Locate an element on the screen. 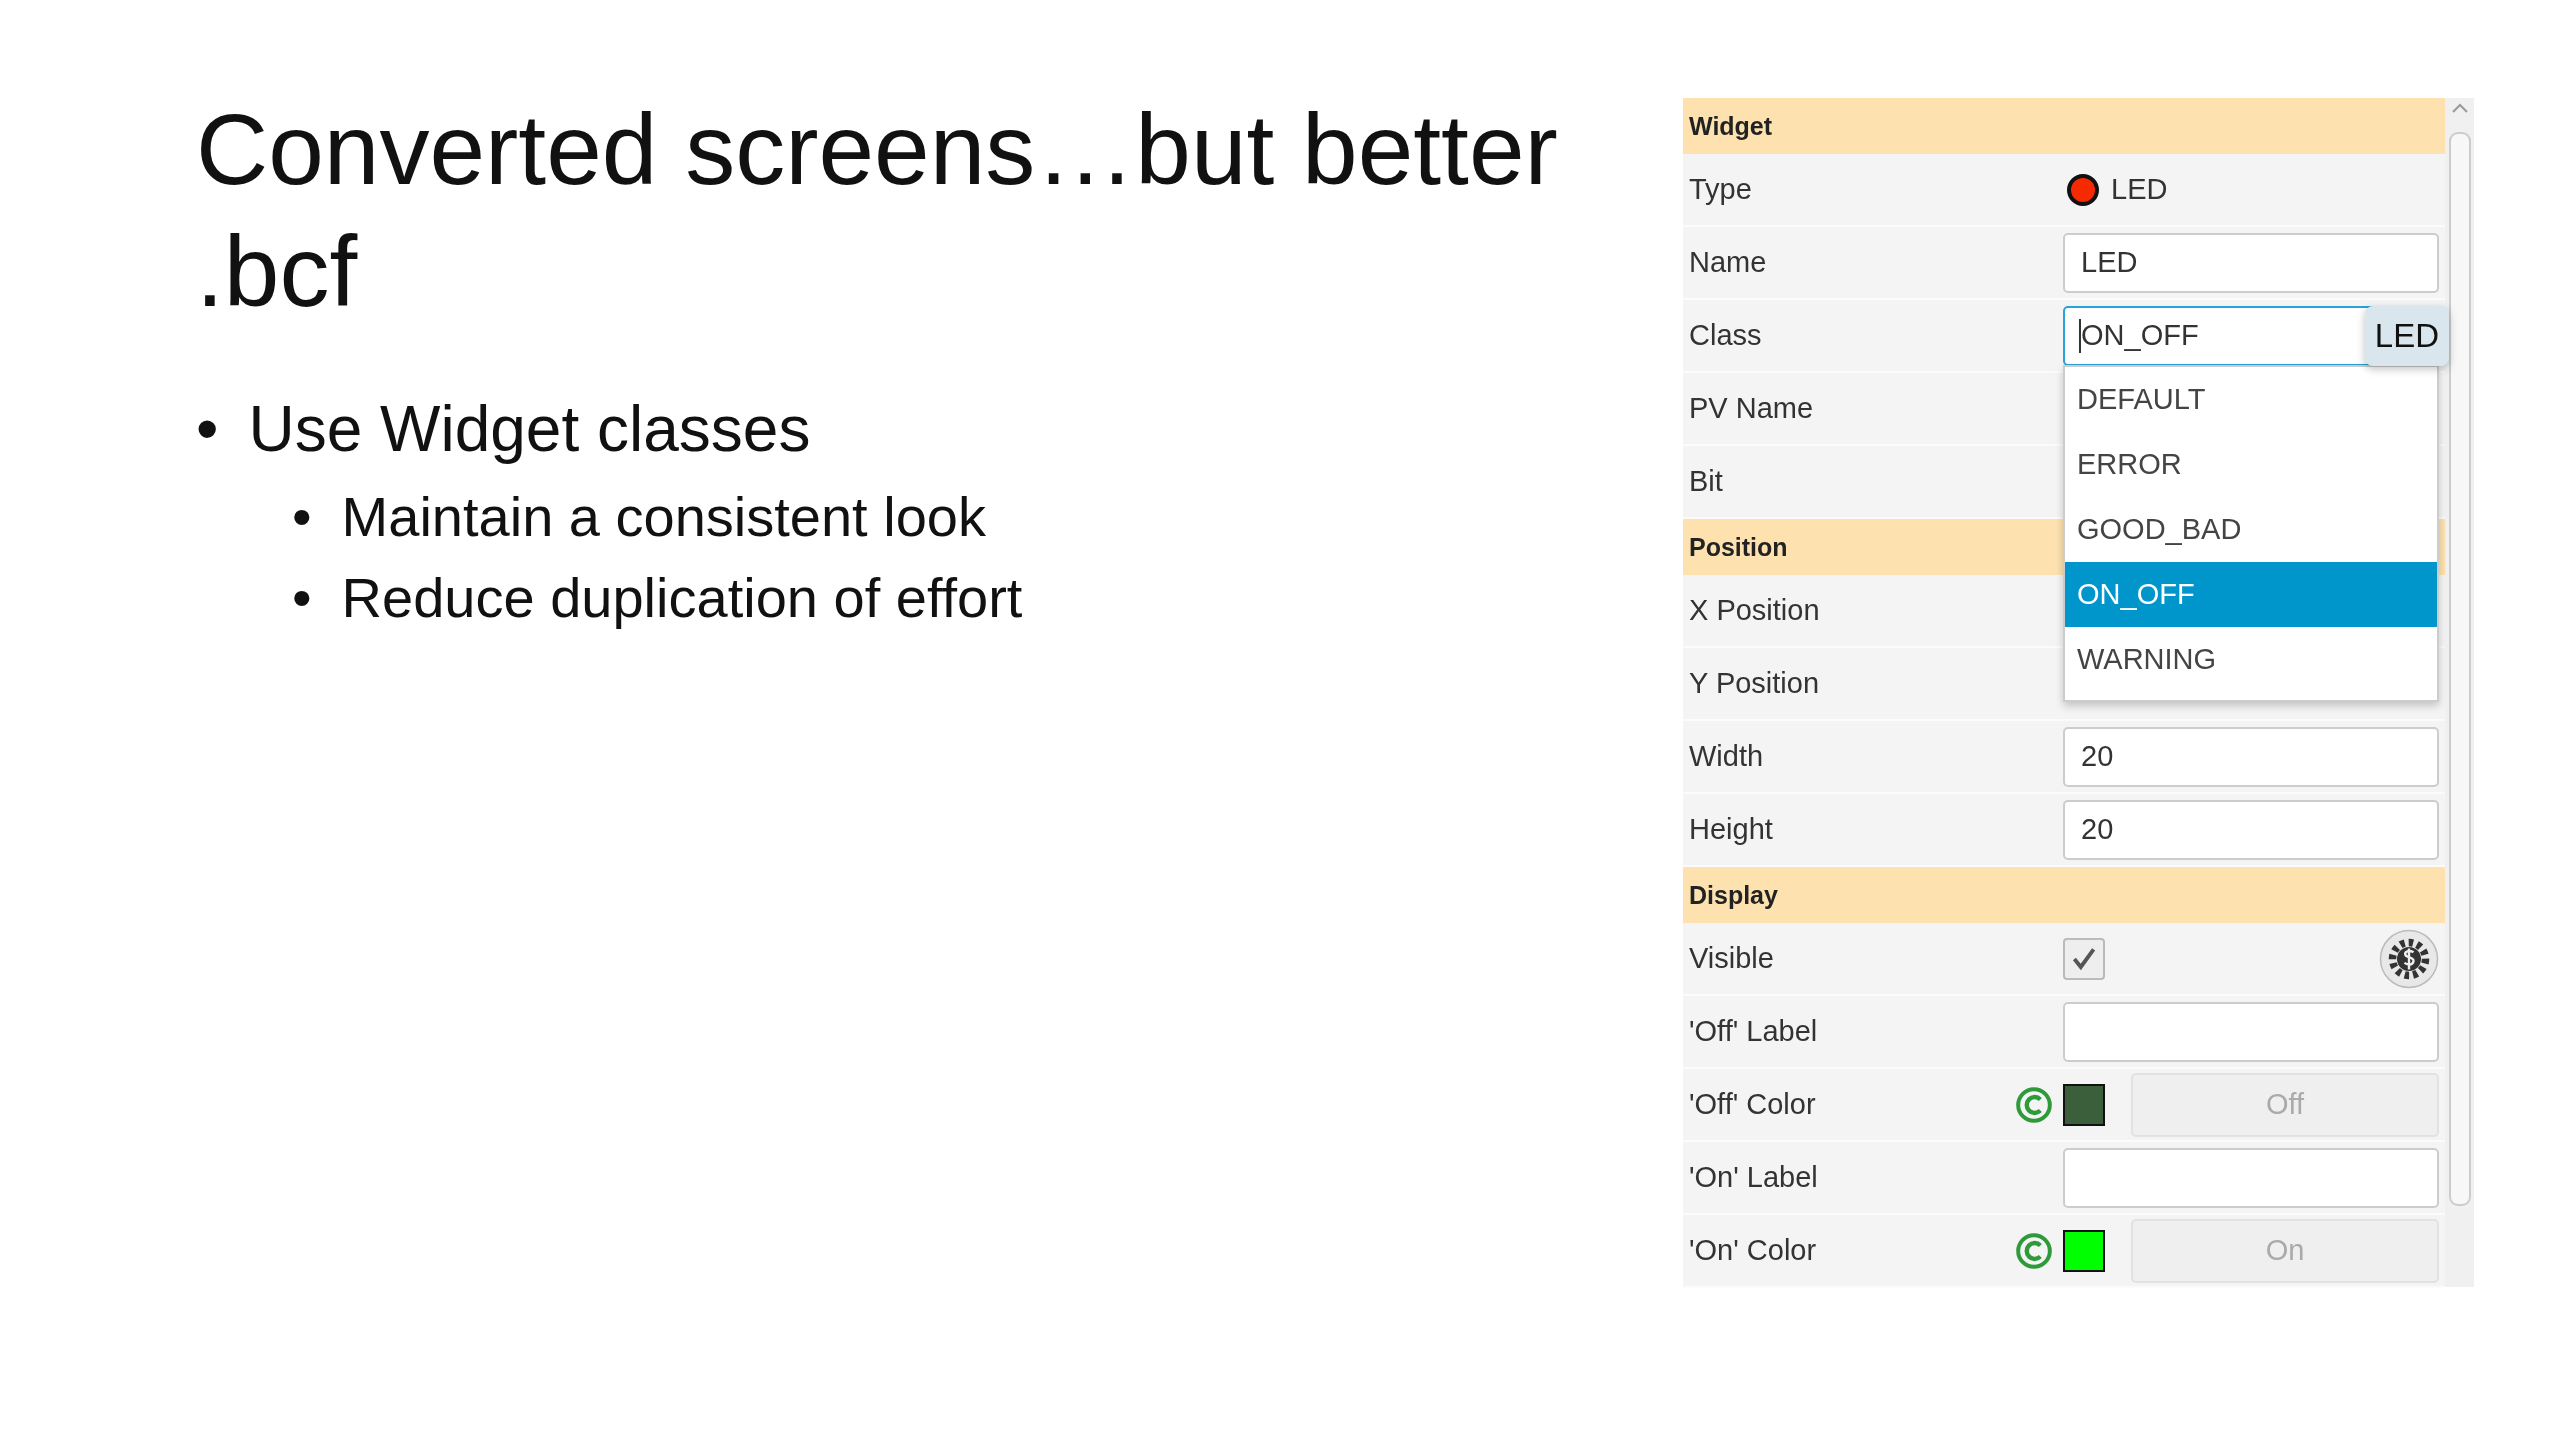 The width and height of the screenshot is (2560, 1440). text-field: LED is located at coordinates (2251, 262).